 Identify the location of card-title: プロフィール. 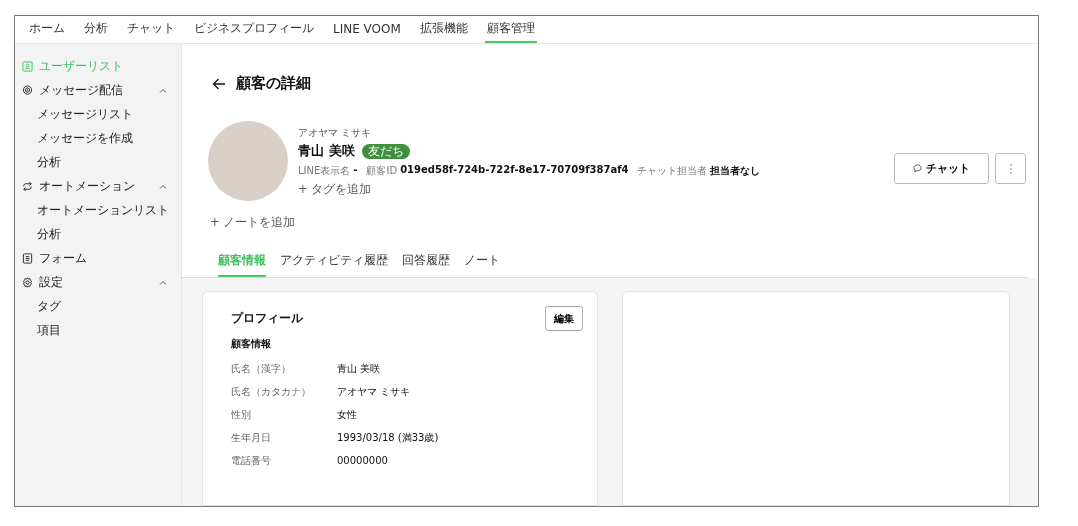
(267, 318).